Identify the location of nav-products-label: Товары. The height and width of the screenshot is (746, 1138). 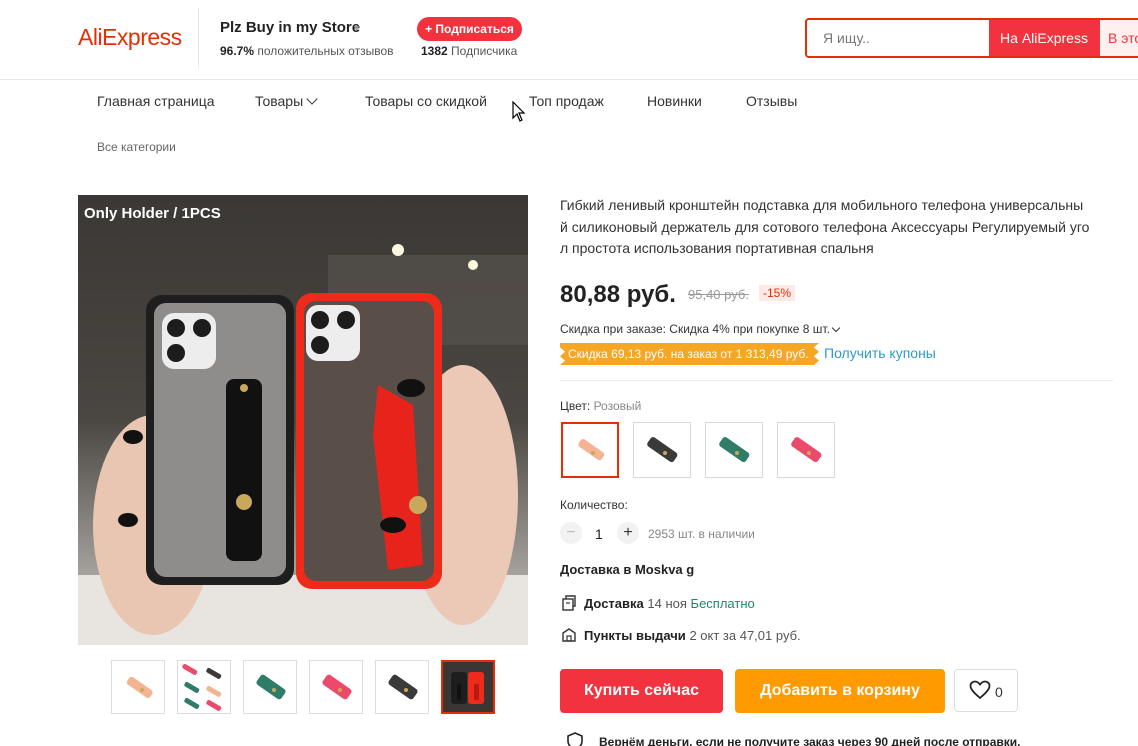
(279, 101).